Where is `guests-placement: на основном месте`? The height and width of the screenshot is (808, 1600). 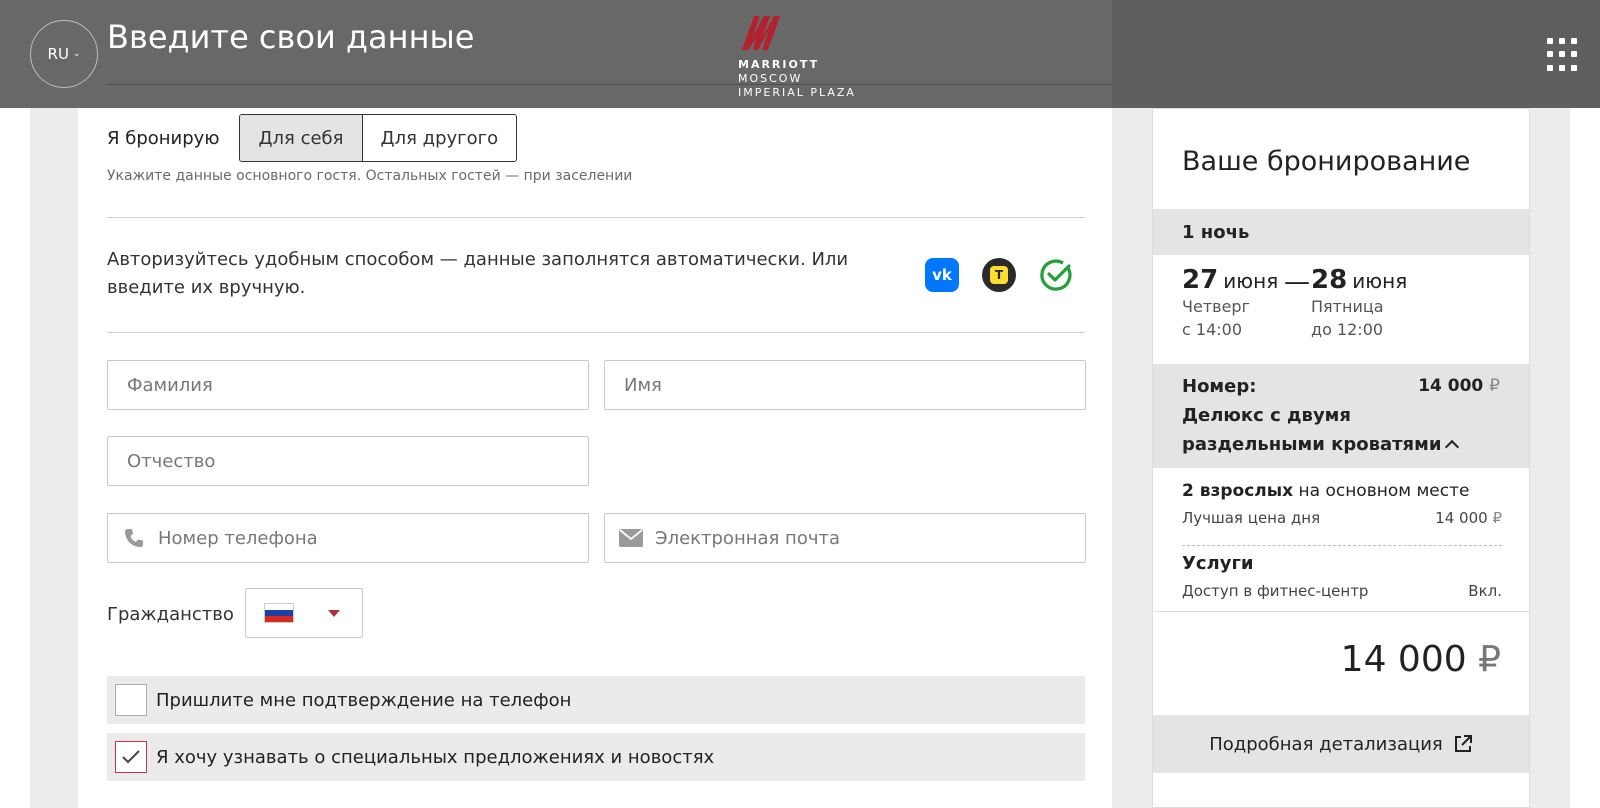 guests-placement: на основном месте is located at coordinates (1381, 491).